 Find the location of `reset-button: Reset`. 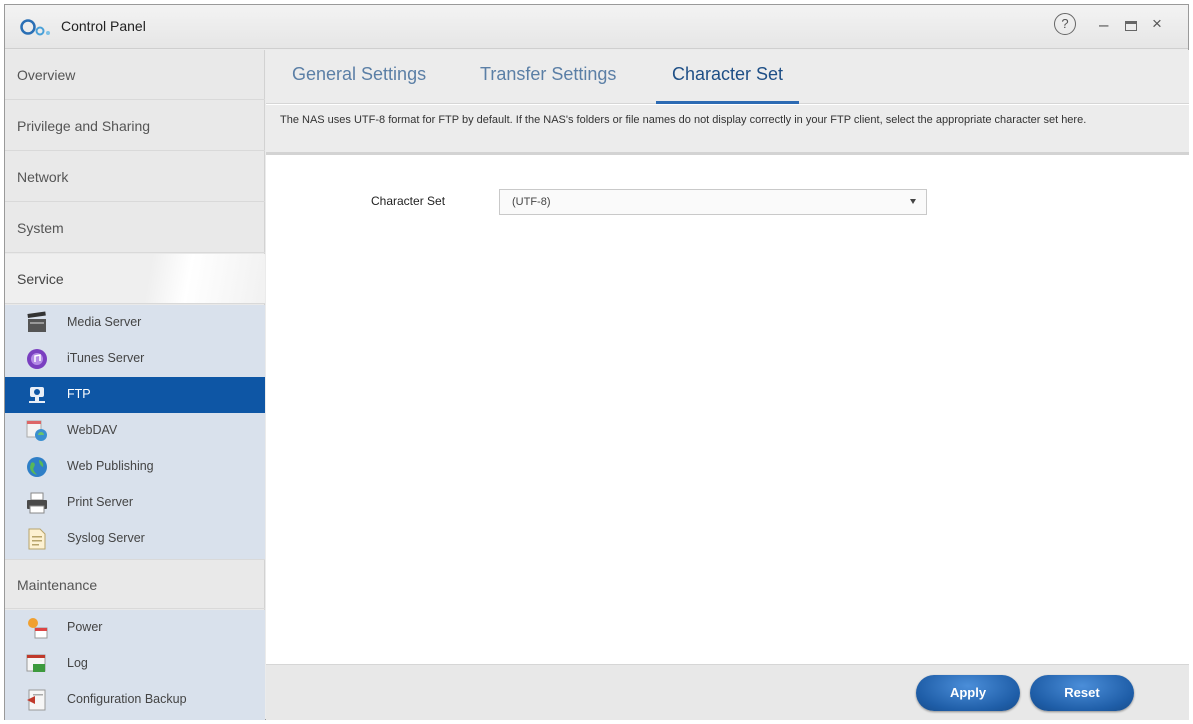

reset-button: Reset is located at coordinates (1082, 693).